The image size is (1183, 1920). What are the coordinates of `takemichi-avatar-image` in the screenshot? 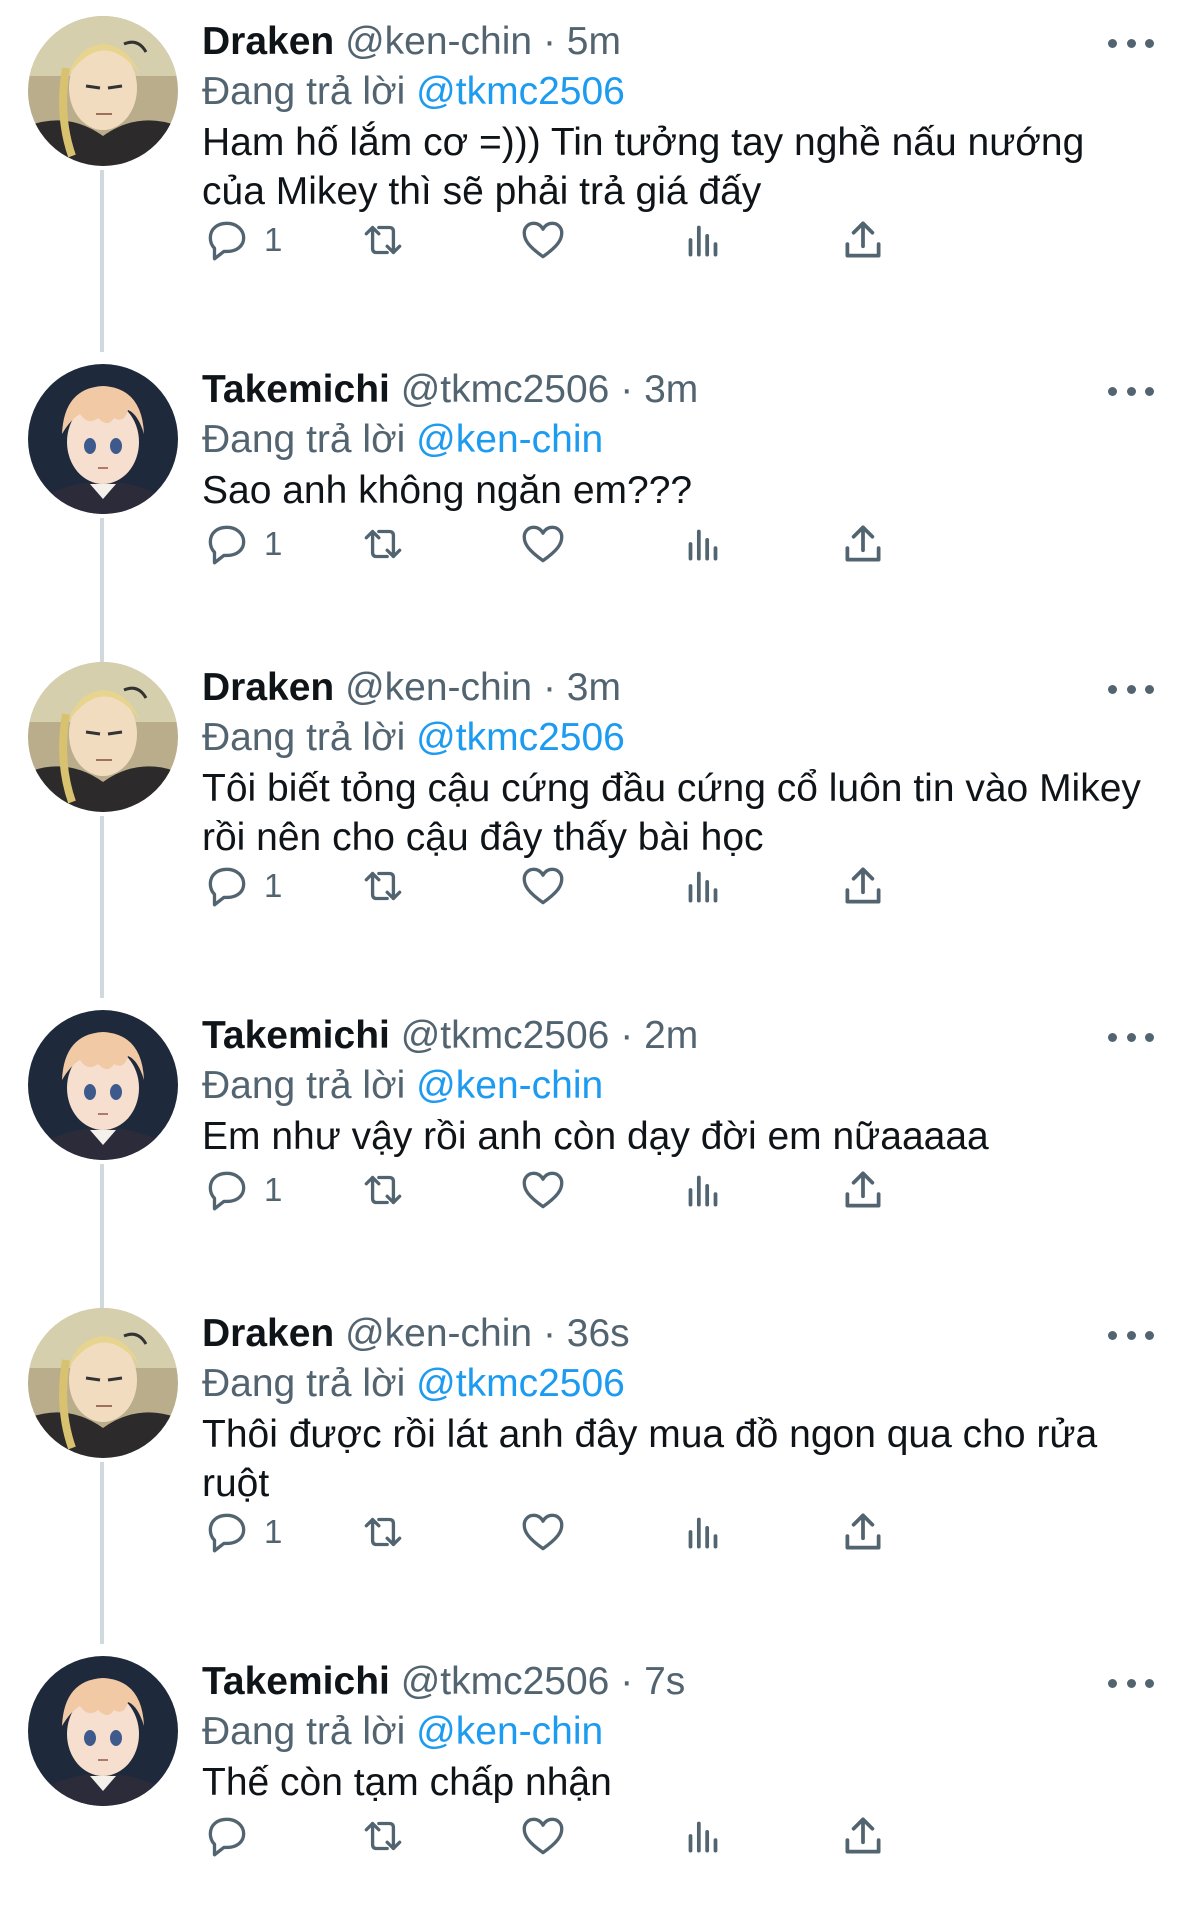 It's located at (103, 1731).